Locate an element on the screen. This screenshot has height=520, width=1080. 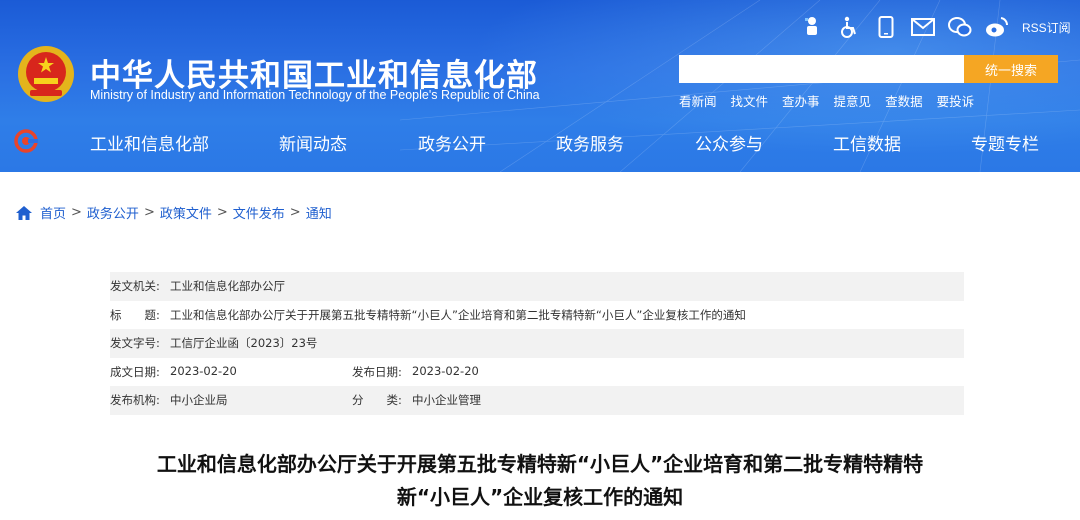
quick-link-files: 找文件 is located at coordinates (750, 100).